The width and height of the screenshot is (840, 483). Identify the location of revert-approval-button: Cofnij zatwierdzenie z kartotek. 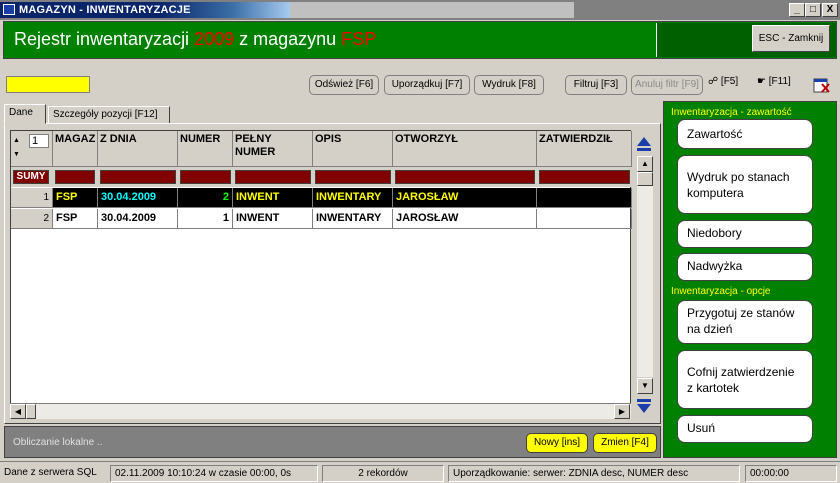
(745, 379).